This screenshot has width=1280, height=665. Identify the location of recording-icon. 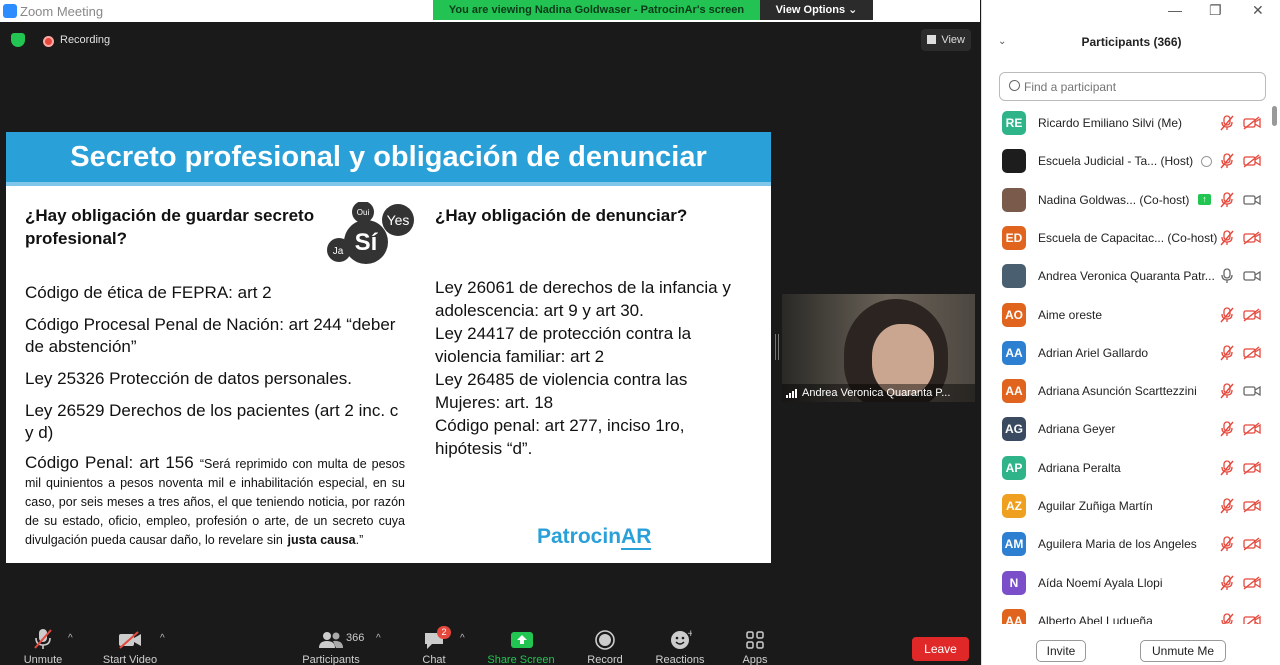
(48, 41).